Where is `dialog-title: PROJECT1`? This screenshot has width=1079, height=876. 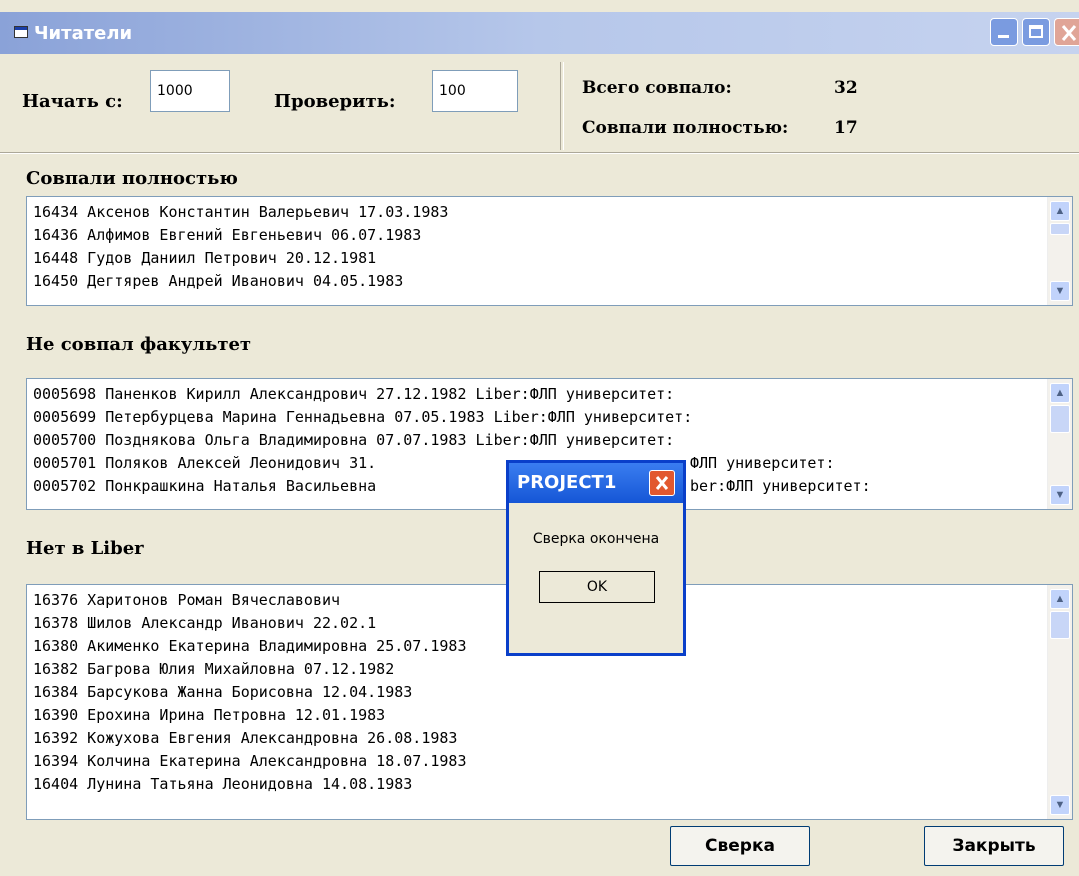
dialog-title: PROJECT1 is located at coordinates (567, 482).